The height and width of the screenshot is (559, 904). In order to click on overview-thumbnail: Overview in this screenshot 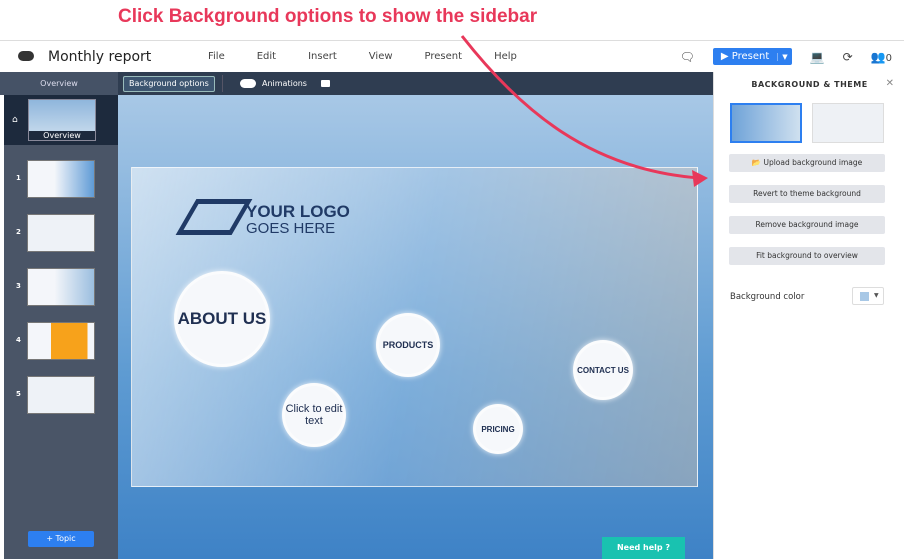, I will do `click(62, 120)`.